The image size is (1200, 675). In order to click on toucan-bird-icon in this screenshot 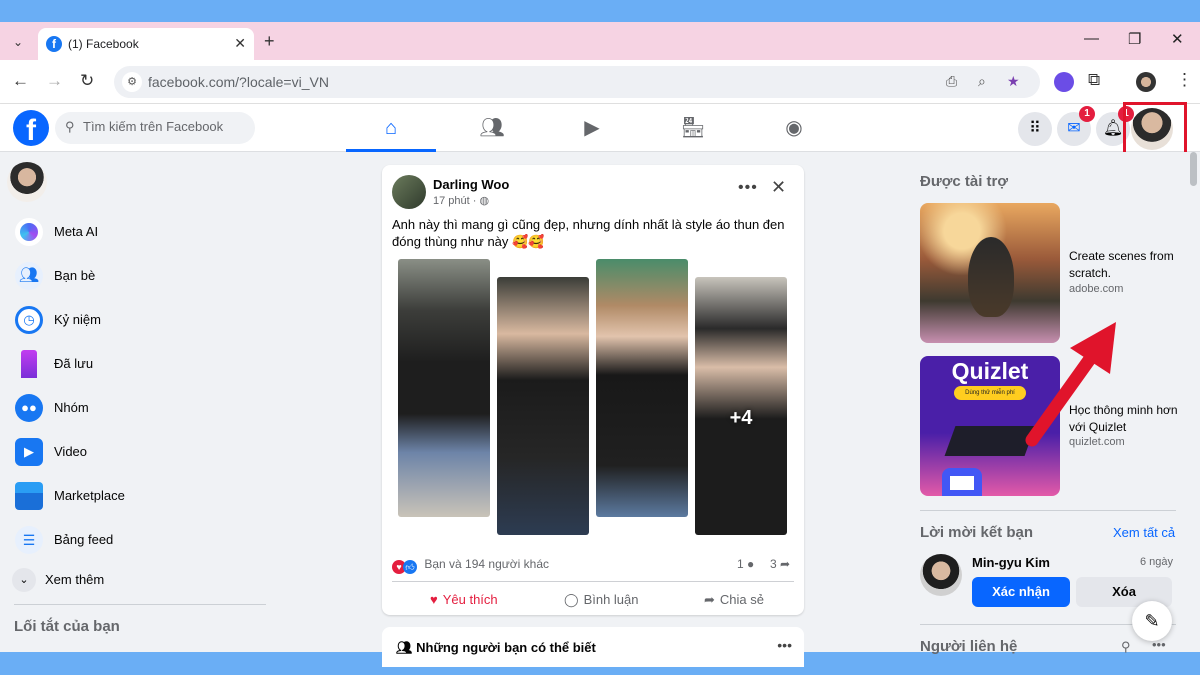, I will do `click(991, 277)`.